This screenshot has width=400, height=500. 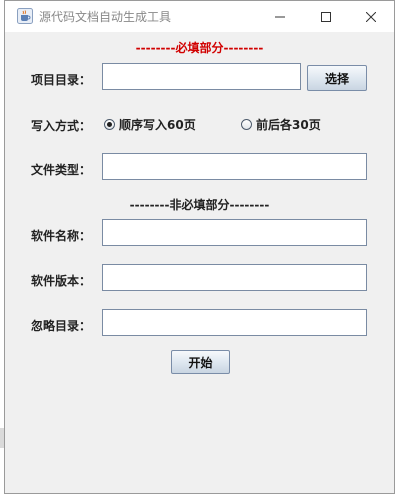 What do you see at coordinates (199, 205) in the screenshot?
I see `optional-section-header: --------非必填部分--------` at bounding box center [199, 205].